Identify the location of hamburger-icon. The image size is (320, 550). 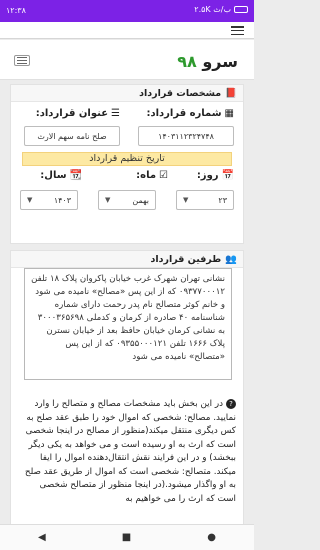
(22, 60).